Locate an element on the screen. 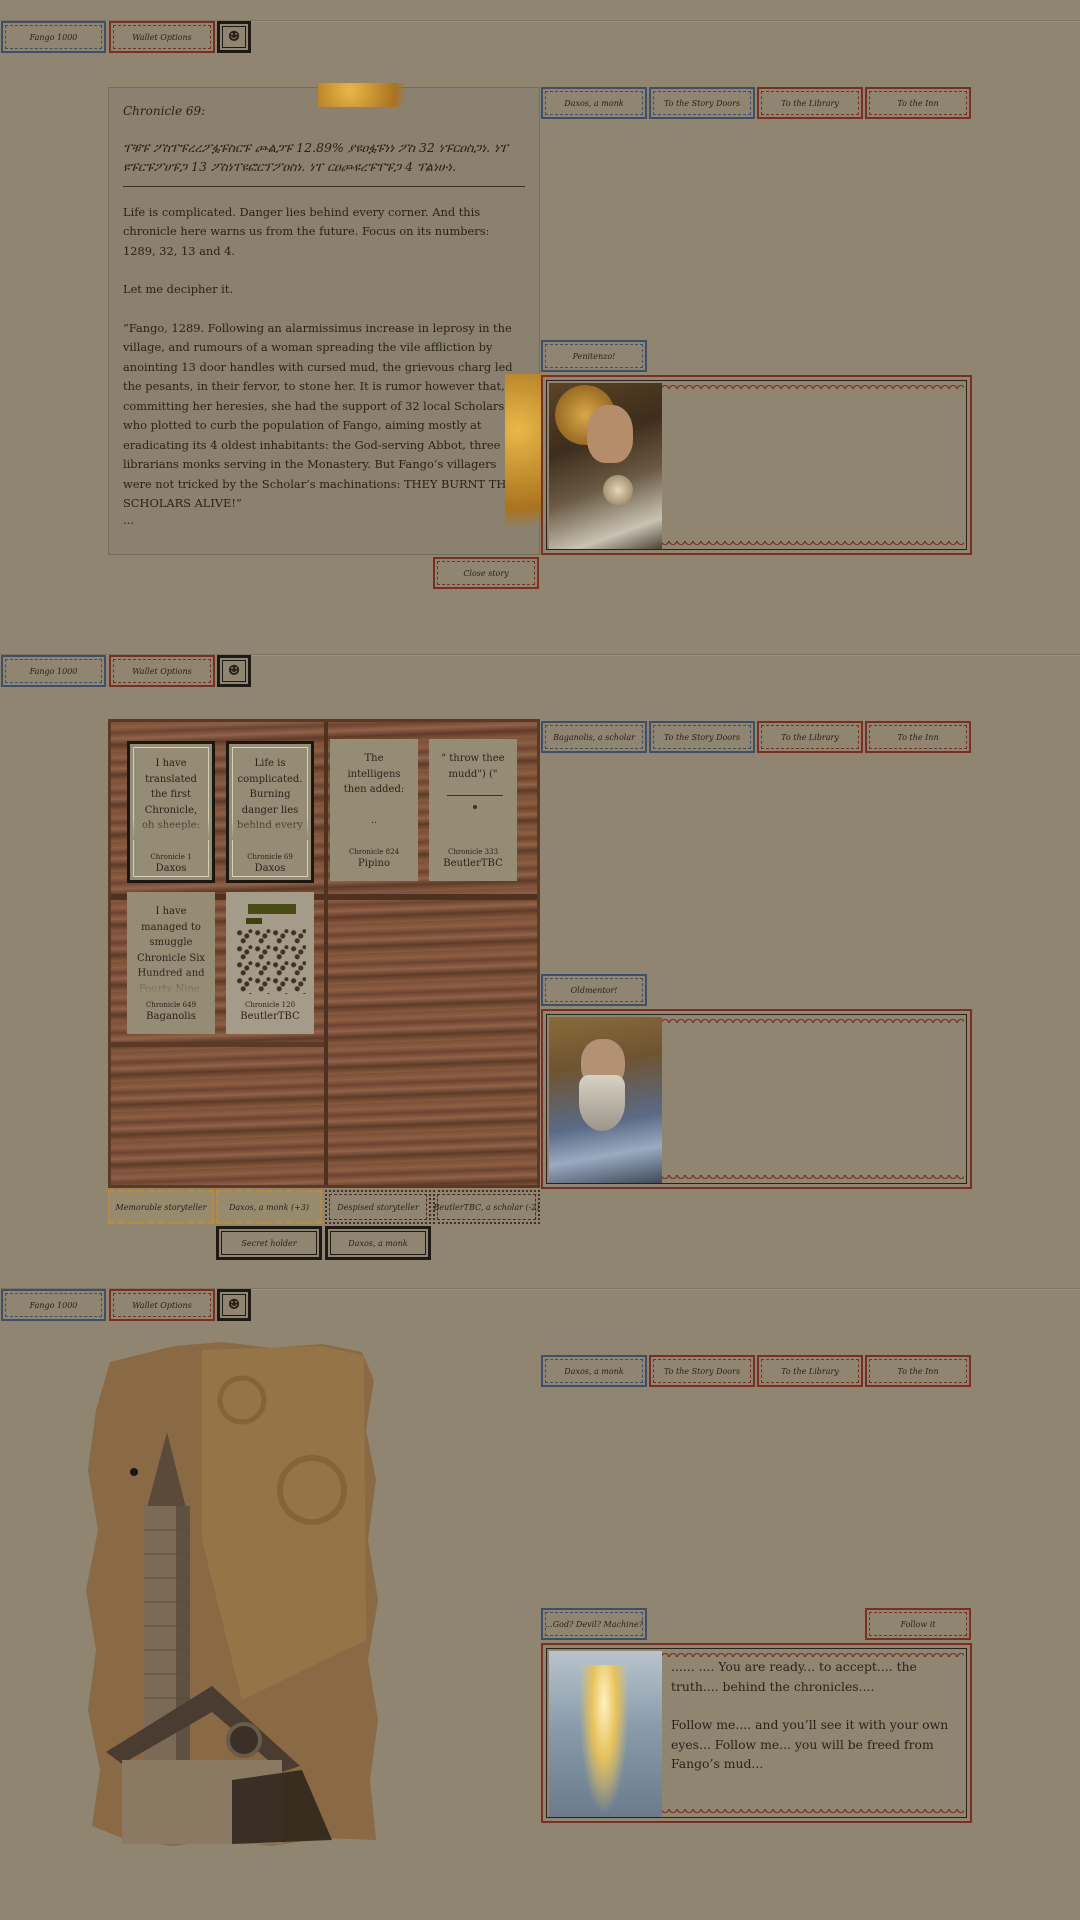  speaker-tab: Oldmentor! is located at coordinates (594, 990).